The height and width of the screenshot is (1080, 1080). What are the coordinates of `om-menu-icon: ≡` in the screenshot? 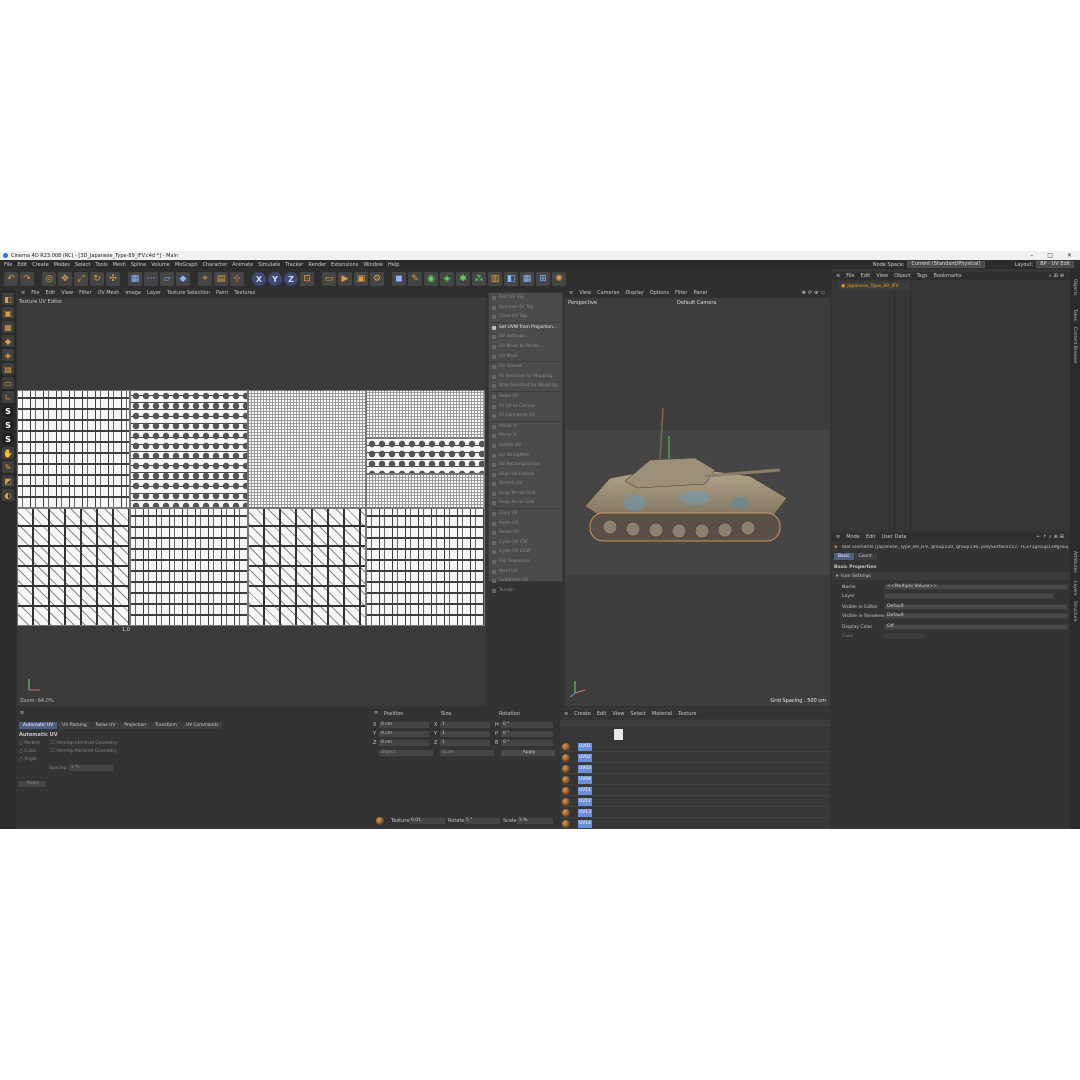 It's located at (838, 276).